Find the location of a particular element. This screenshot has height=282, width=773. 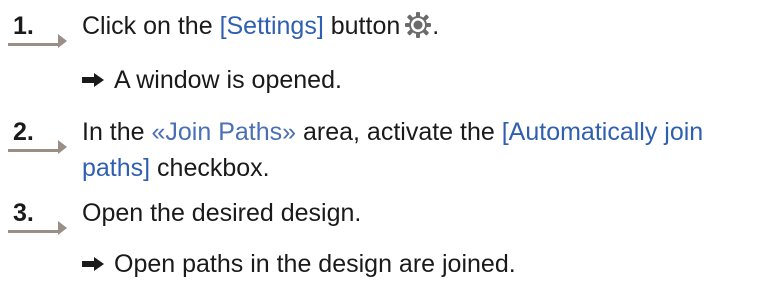

result-2: Open paths in the design are joined. is located at coordinates (299, 264).